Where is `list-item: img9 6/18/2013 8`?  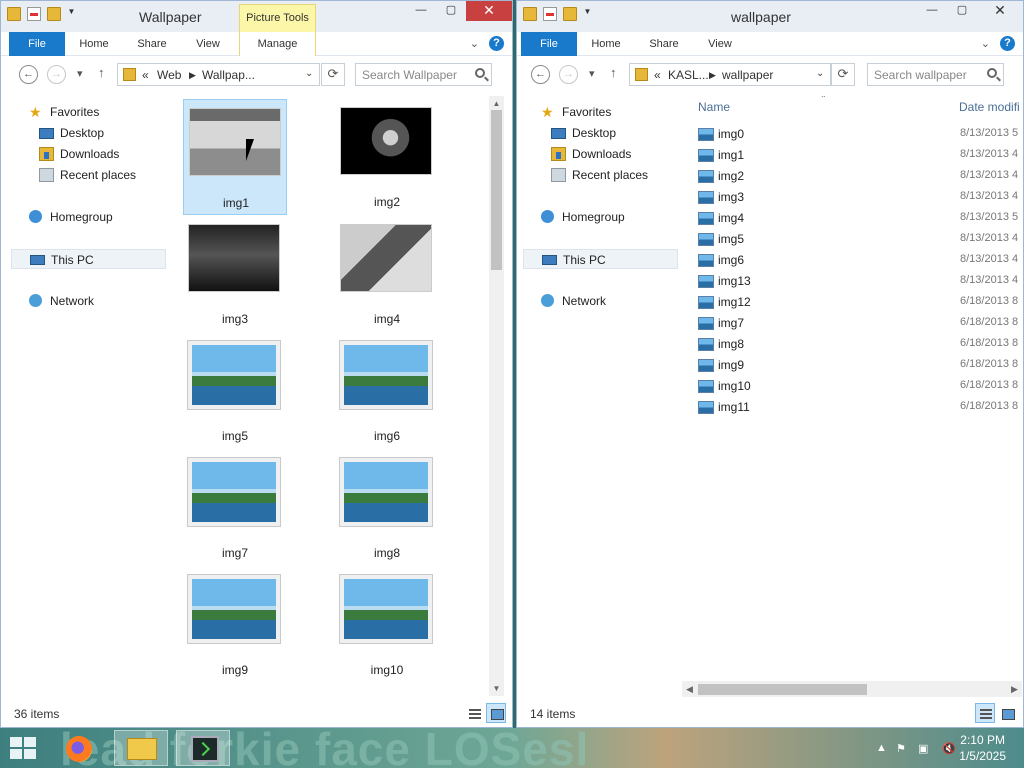
list-item: img9 6/18/2013 8 is located at coordinates (860, 365).